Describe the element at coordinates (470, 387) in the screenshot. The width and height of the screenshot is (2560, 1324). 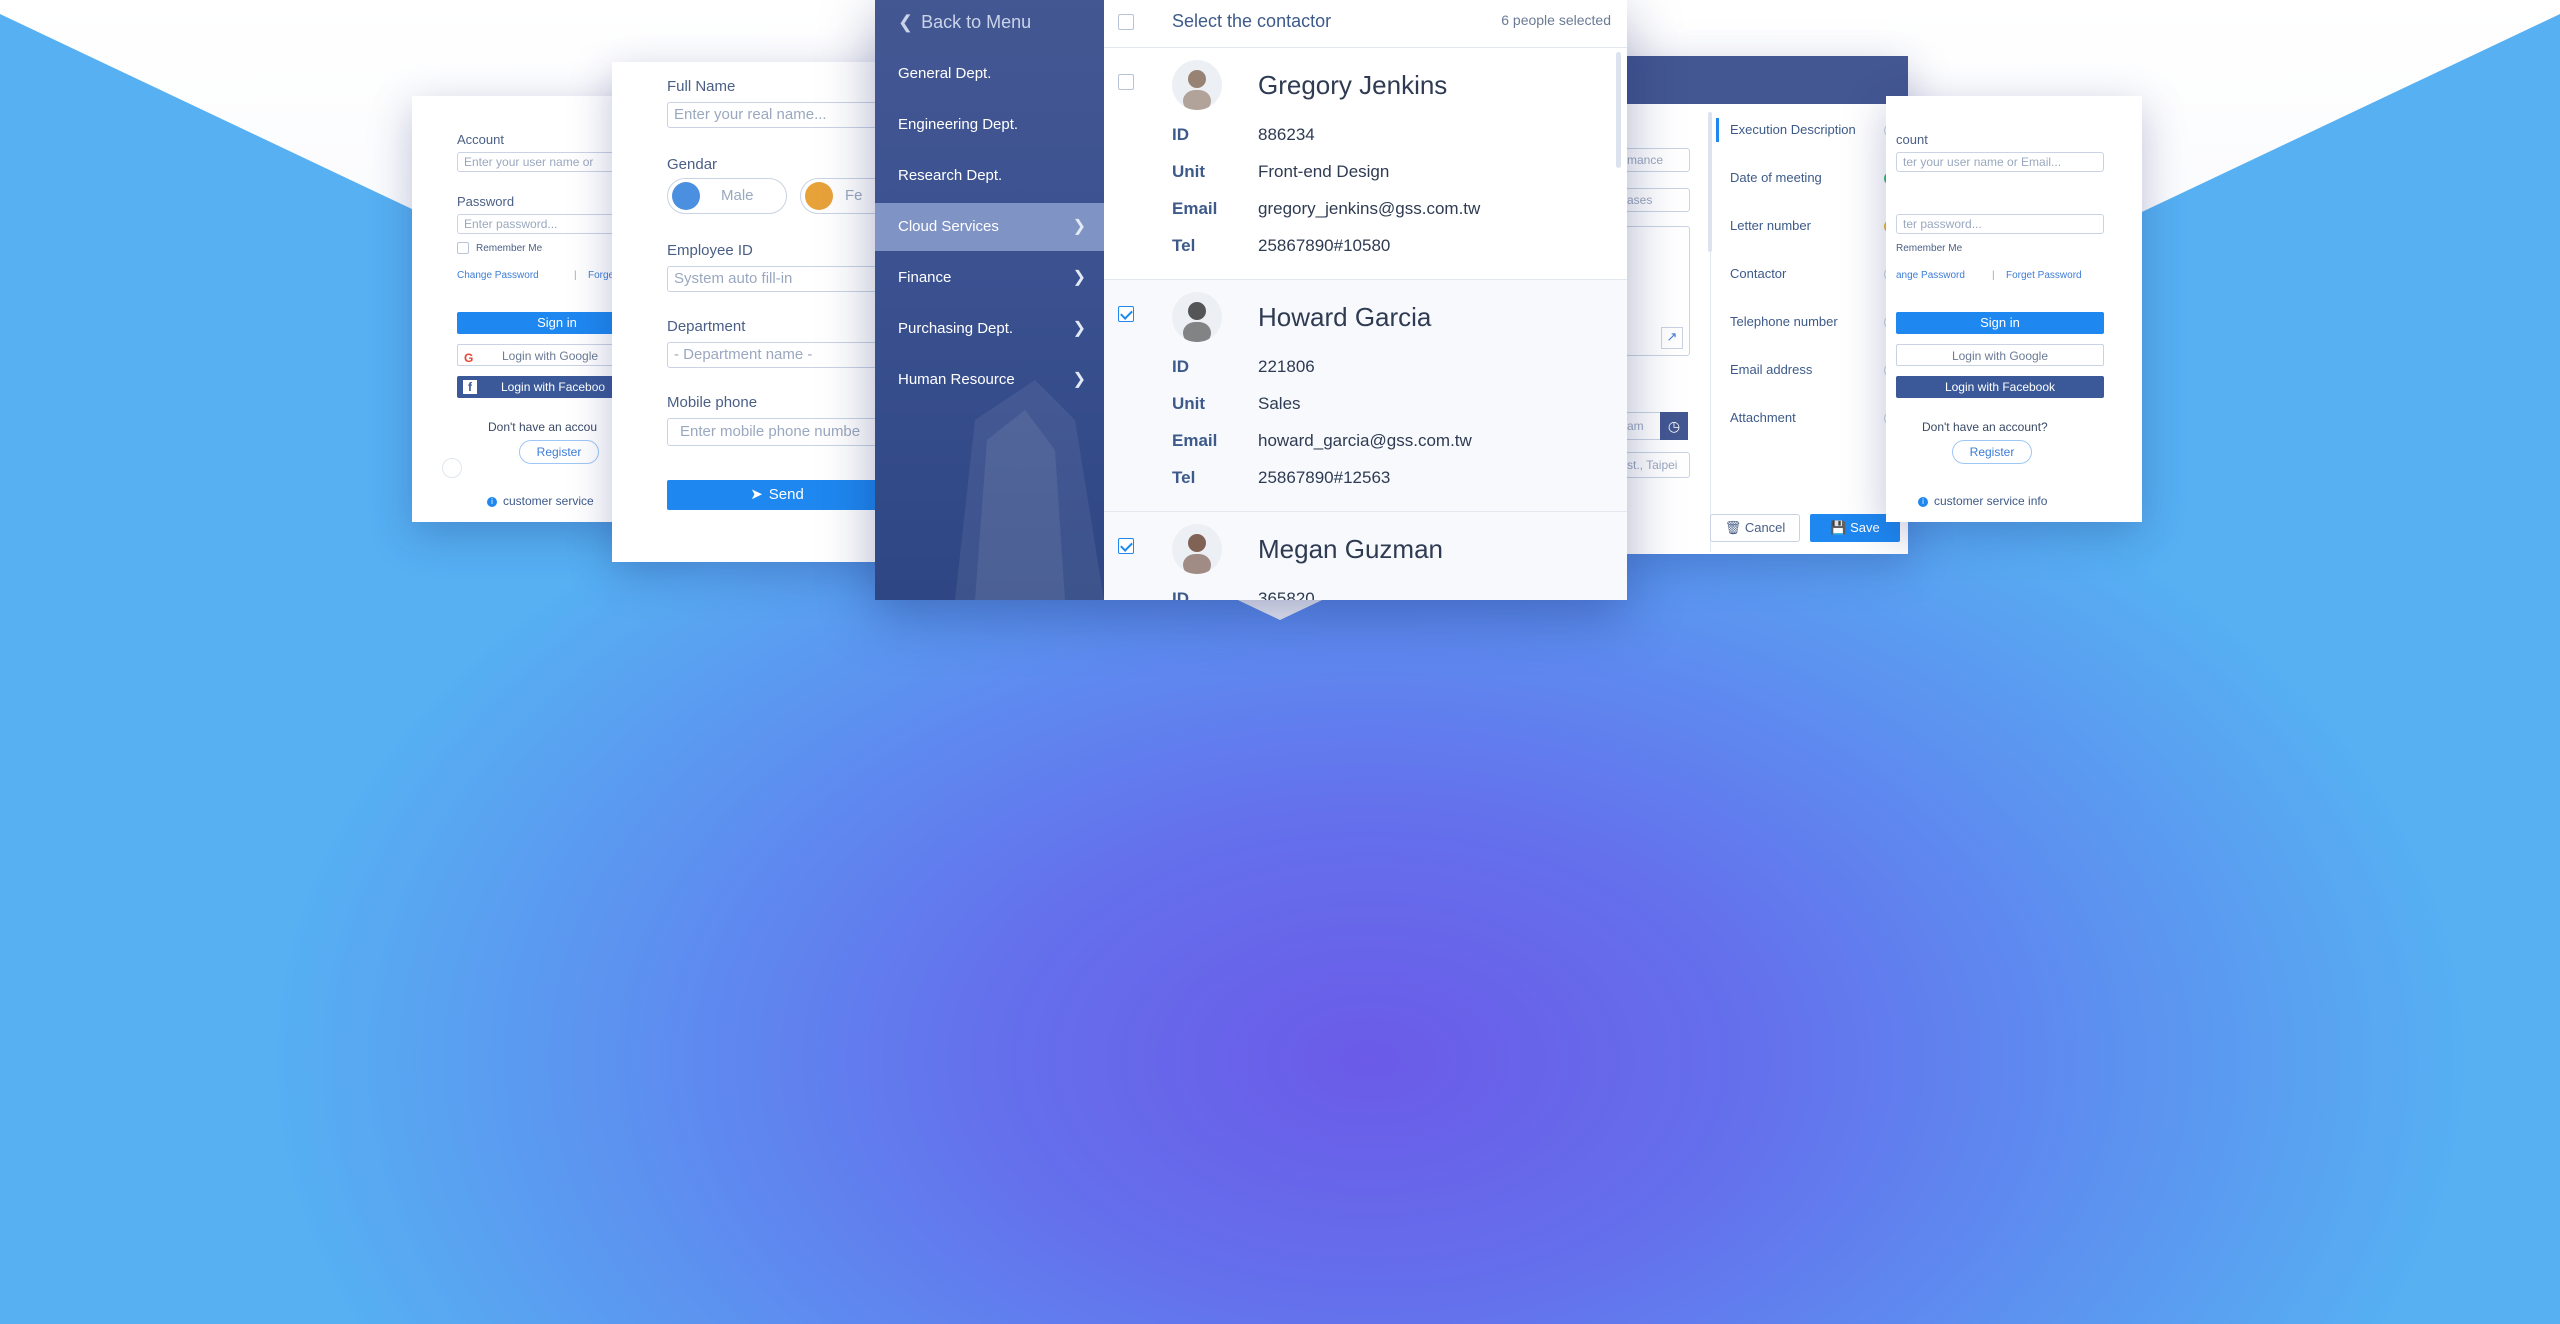
I see `facebook-icon: f` at that location.